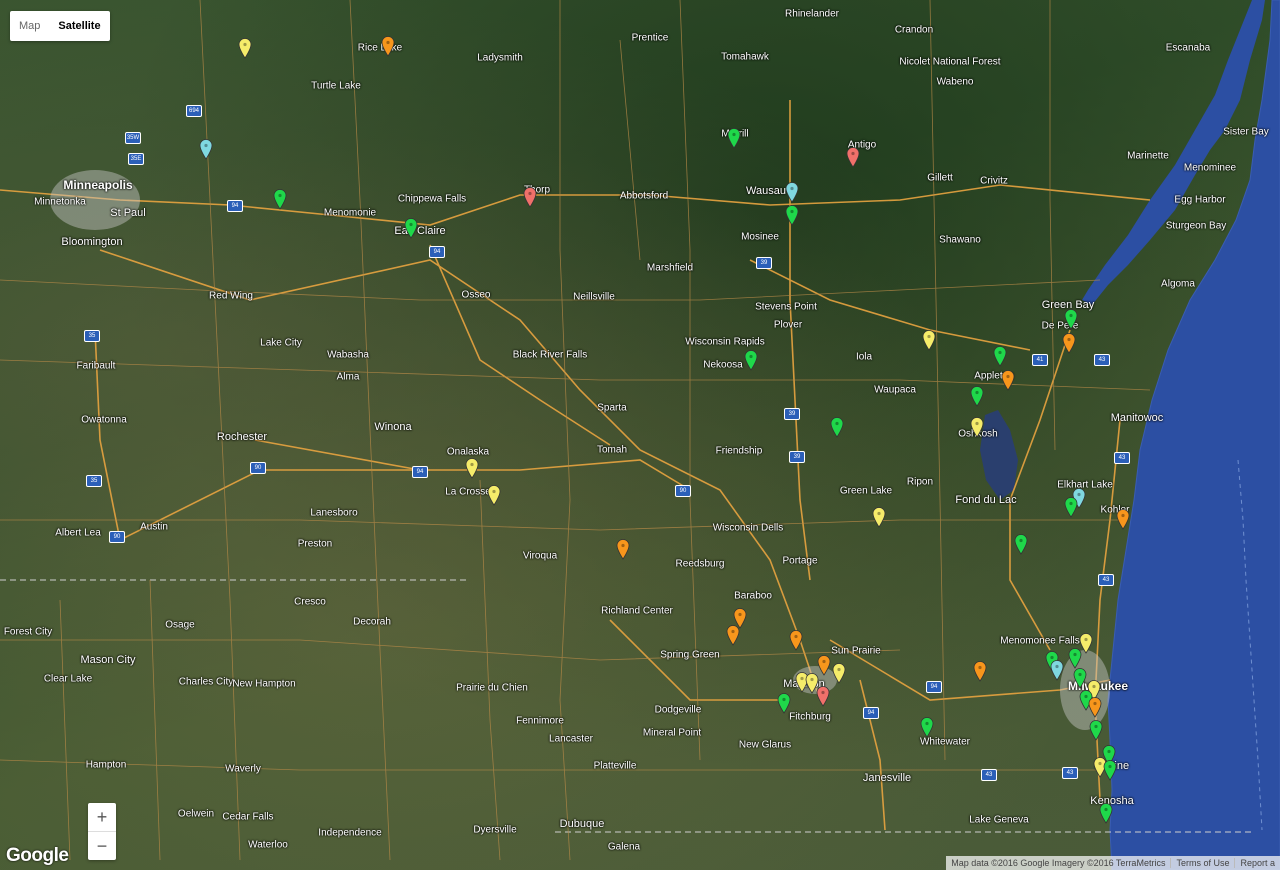  What do you see at coordinates (468, 492) in the screenshot?
I see `place-label: La Crosse` at bounding box center [468, 492].